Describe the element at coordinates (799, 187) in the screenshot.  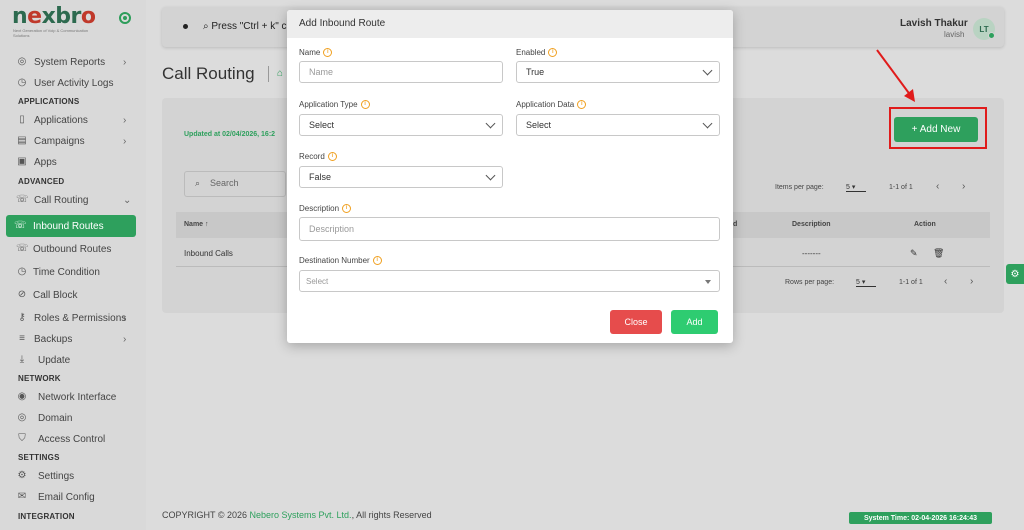
I see `items-per-page-label: Items per page:` at that location.